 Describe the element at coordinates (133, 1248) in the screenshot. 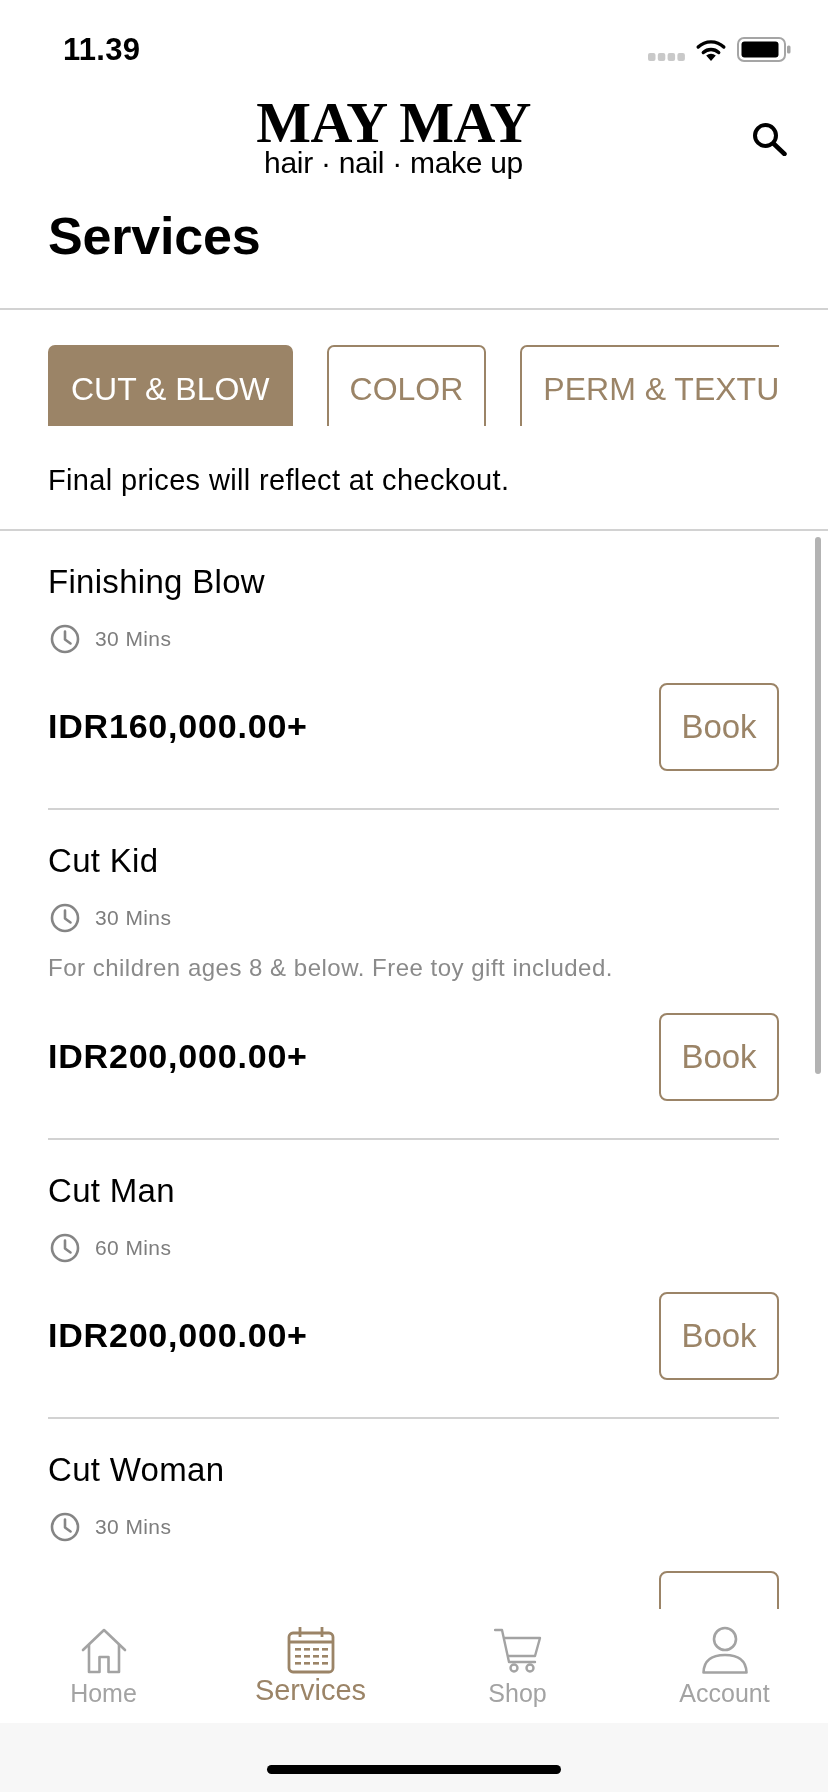

I see `service-duration: 60 Mins` at that location.